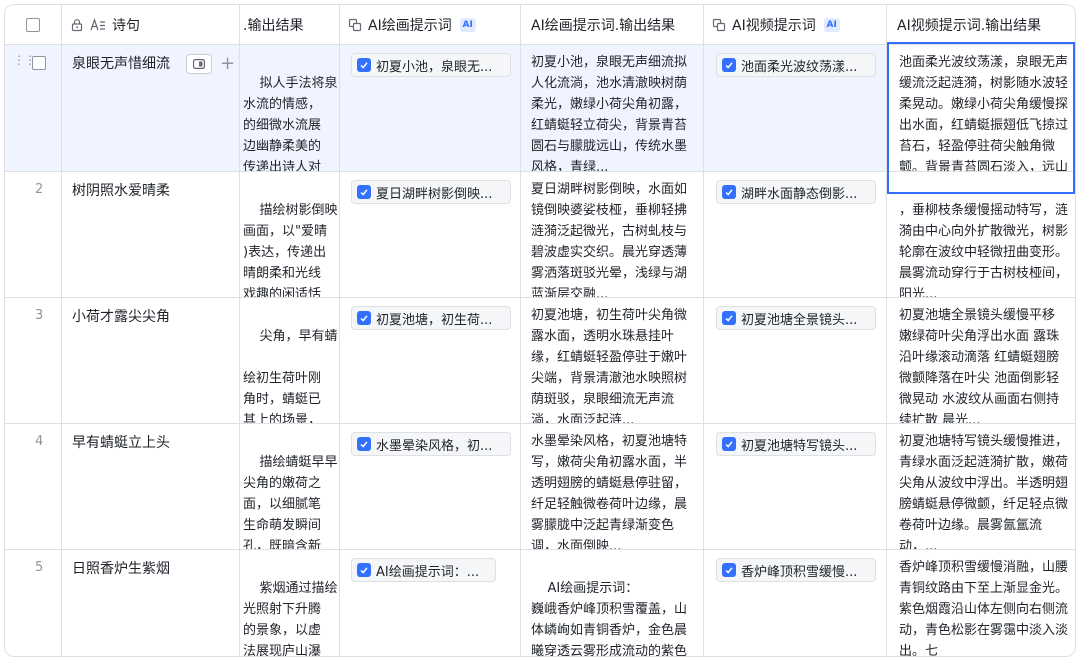 This screenshot has width=1080, height=661. Describe the element at coordinates (121, 191) in the screenshot. I see `poem-text: 树阴照水爱晴柔` at that location.